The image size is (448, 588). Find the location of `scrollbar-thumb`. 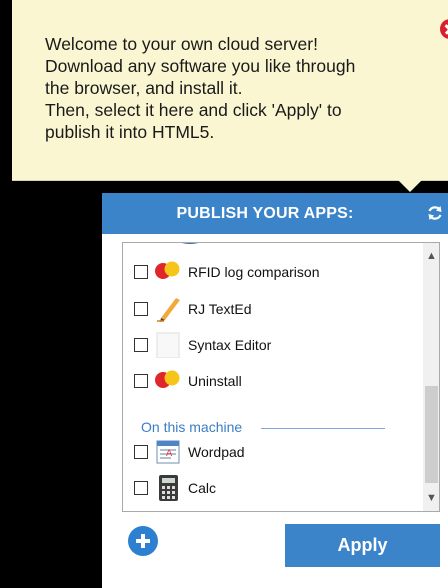

scrollbar-thumb is located at coordinates (431, 434).